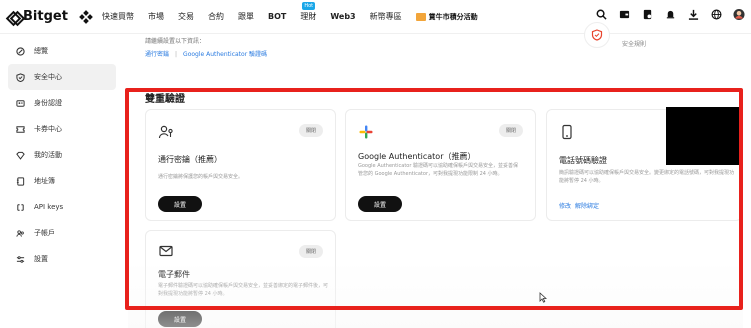  I want to click on passkey-setup-button: 設置, so click(180, 204).